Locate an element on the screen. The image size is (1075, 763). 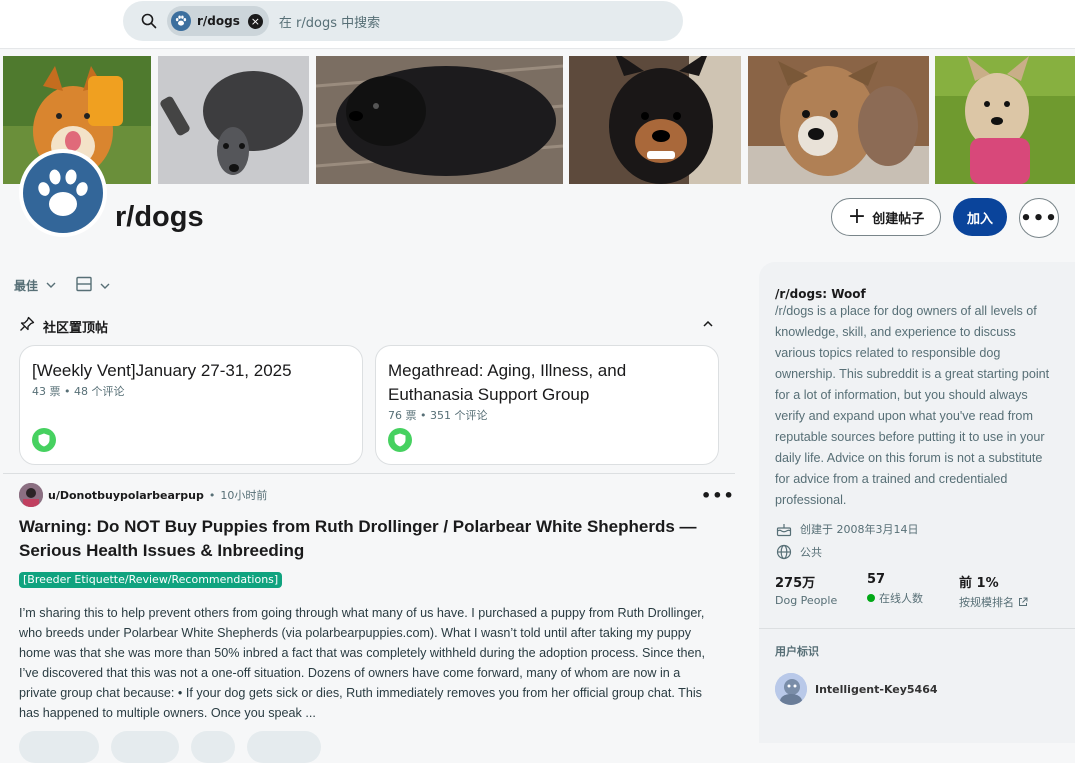
pin-icon is located at coordinates (27, 326).